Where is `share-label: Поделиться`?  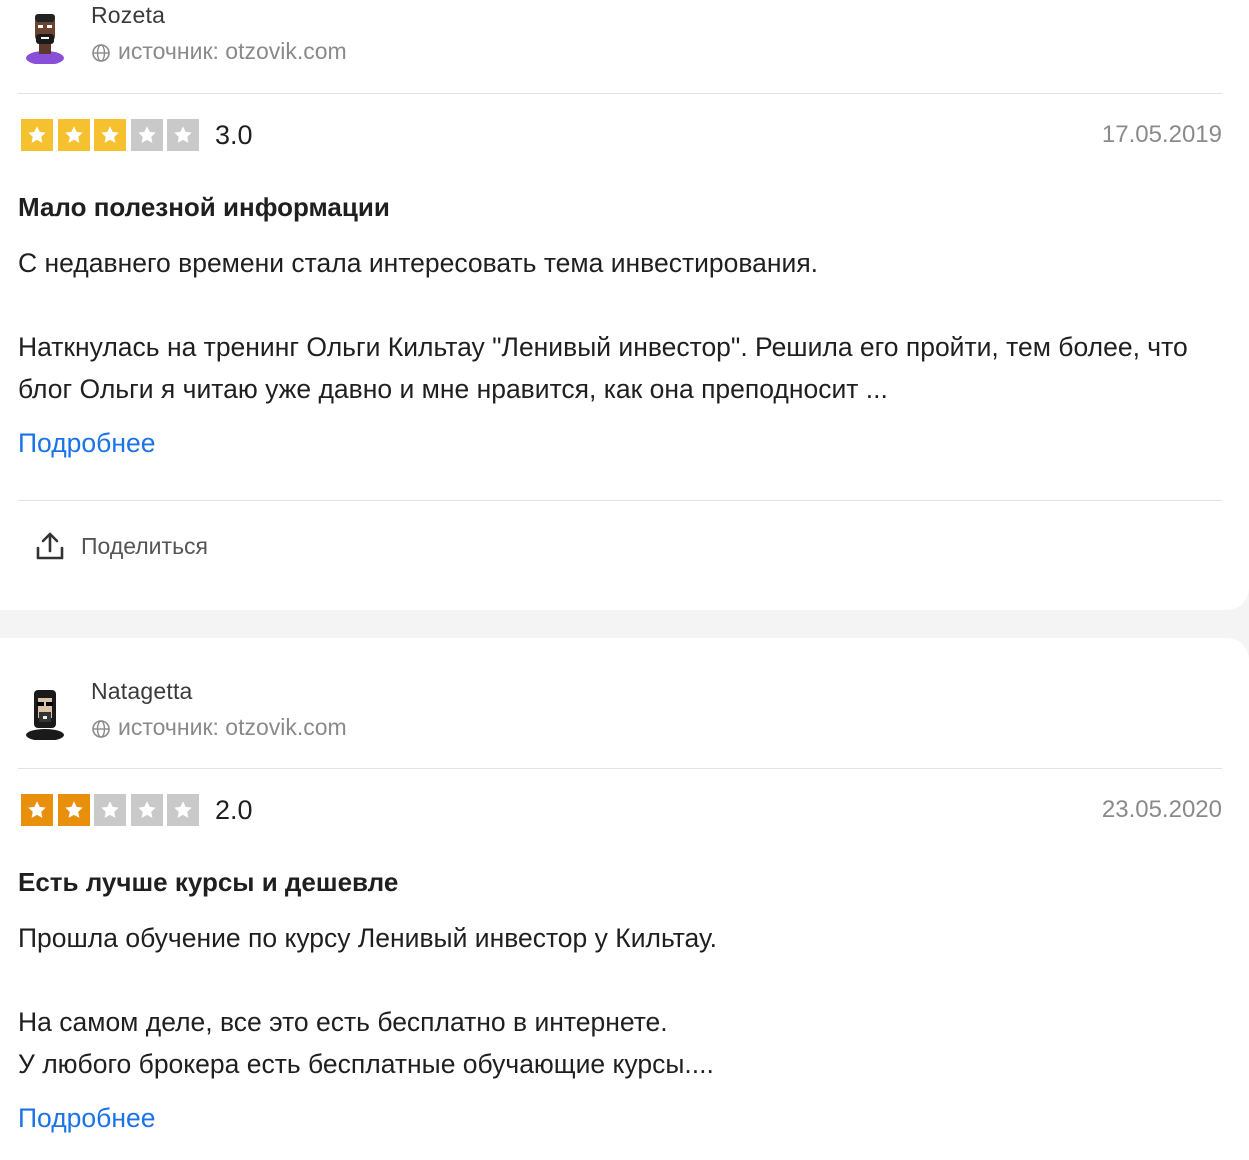 share-label: Поделиться is located at coordinates (145, 545).